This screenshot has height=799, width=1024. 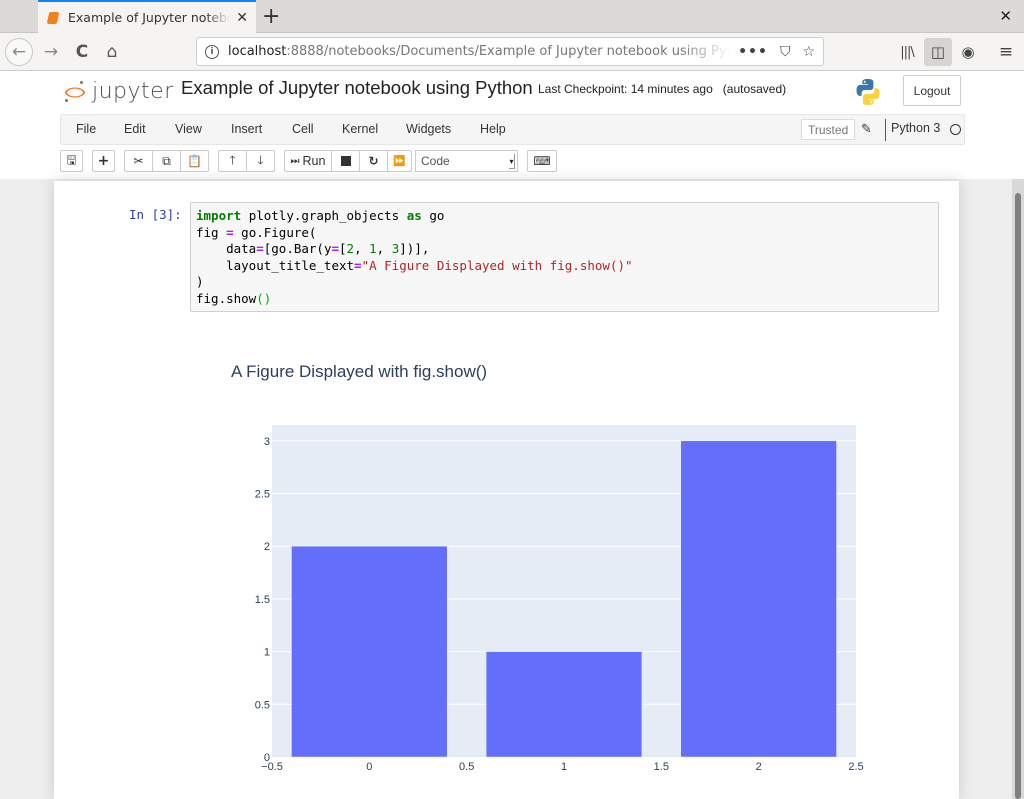 I want to click on y-tick-label: 1, so click(x=267, y=653).